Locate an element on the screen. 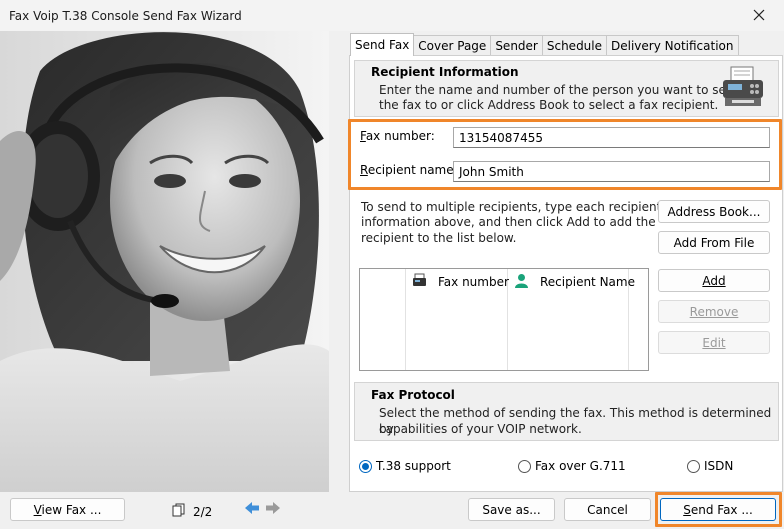 The image size is (784, 529). list-header-recipient-name: Recipient Name is located at coordinates (587, 282).